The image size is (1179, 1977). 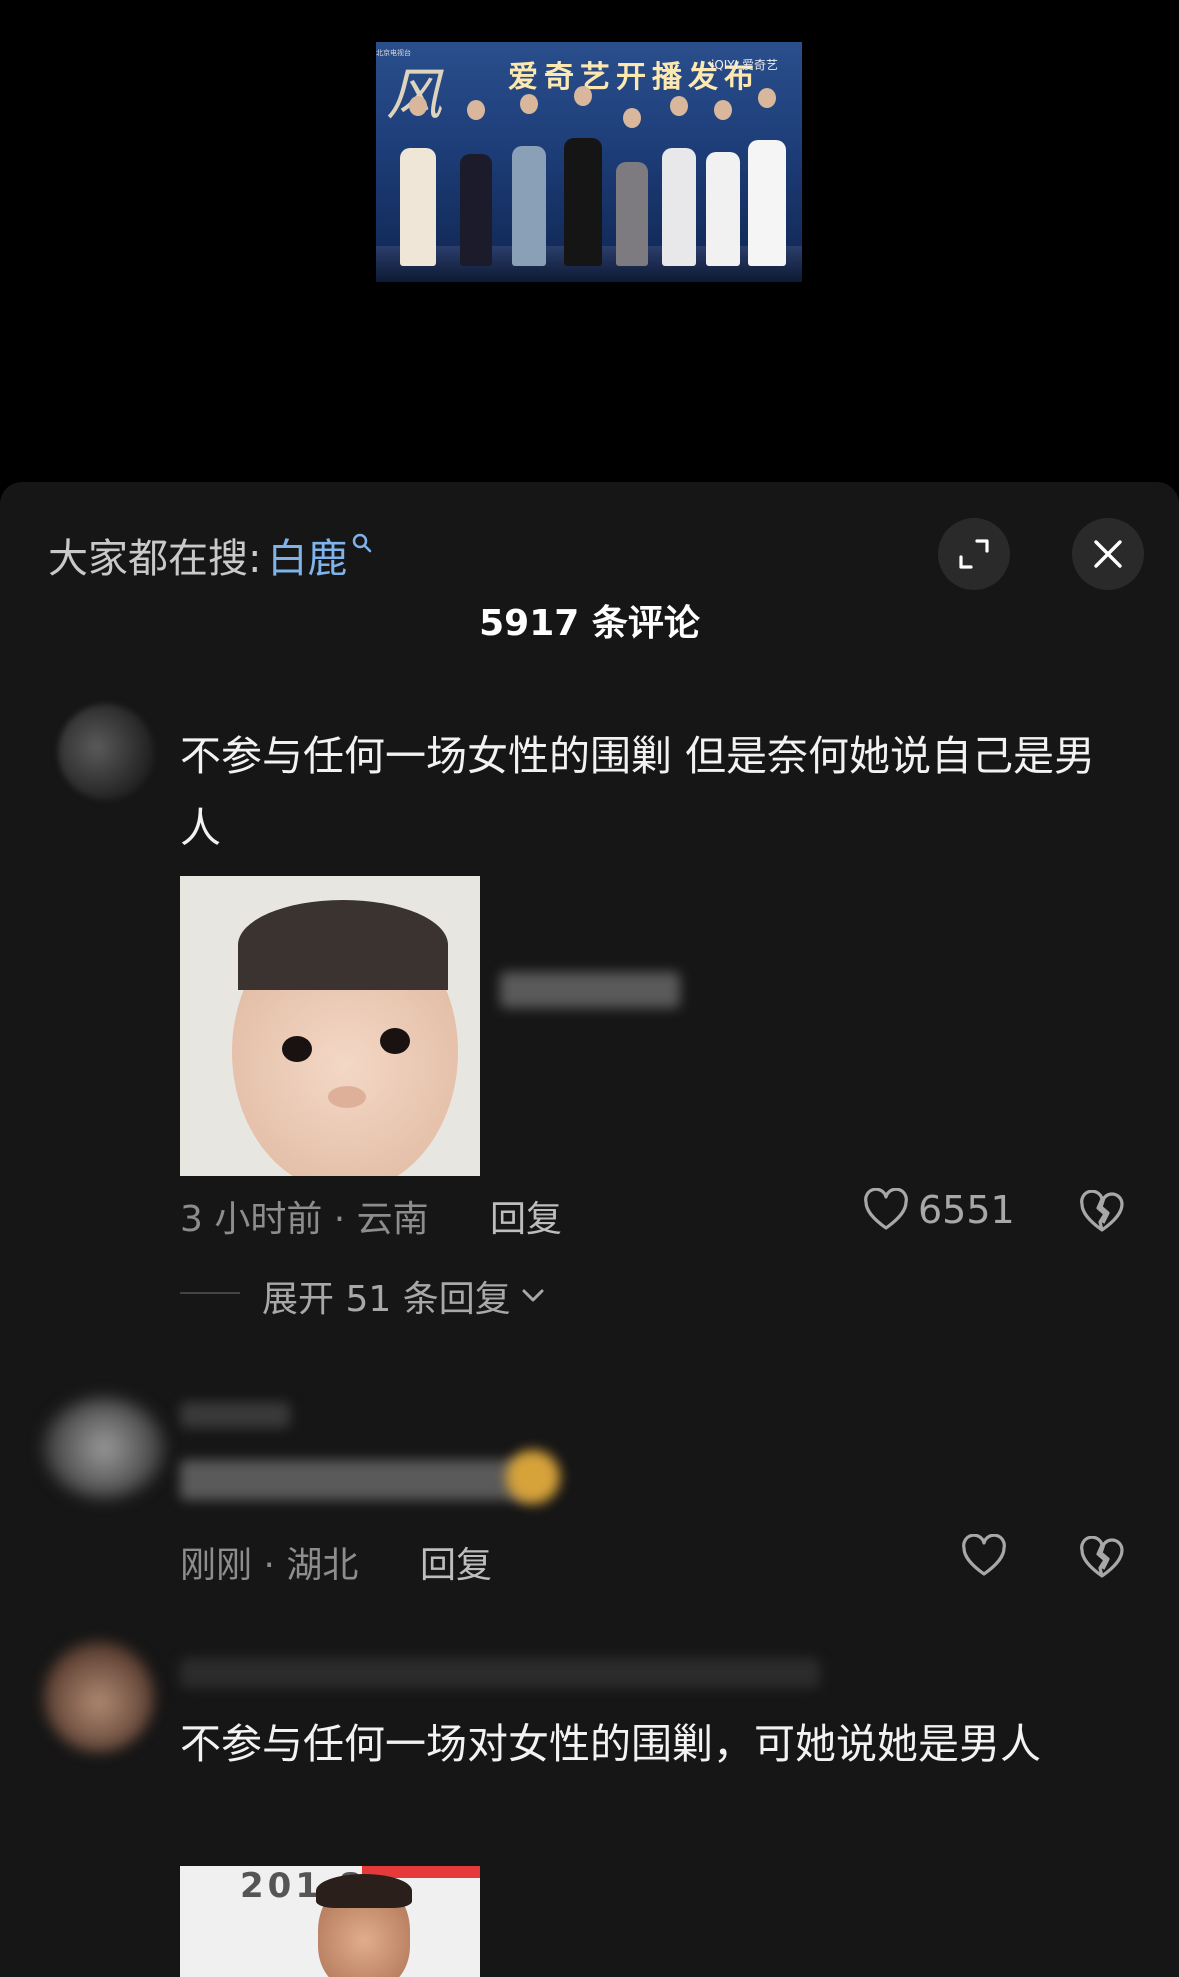 I want to click on expand-replies-button: 展开 51 条回复, so click(x=403, y=1296).